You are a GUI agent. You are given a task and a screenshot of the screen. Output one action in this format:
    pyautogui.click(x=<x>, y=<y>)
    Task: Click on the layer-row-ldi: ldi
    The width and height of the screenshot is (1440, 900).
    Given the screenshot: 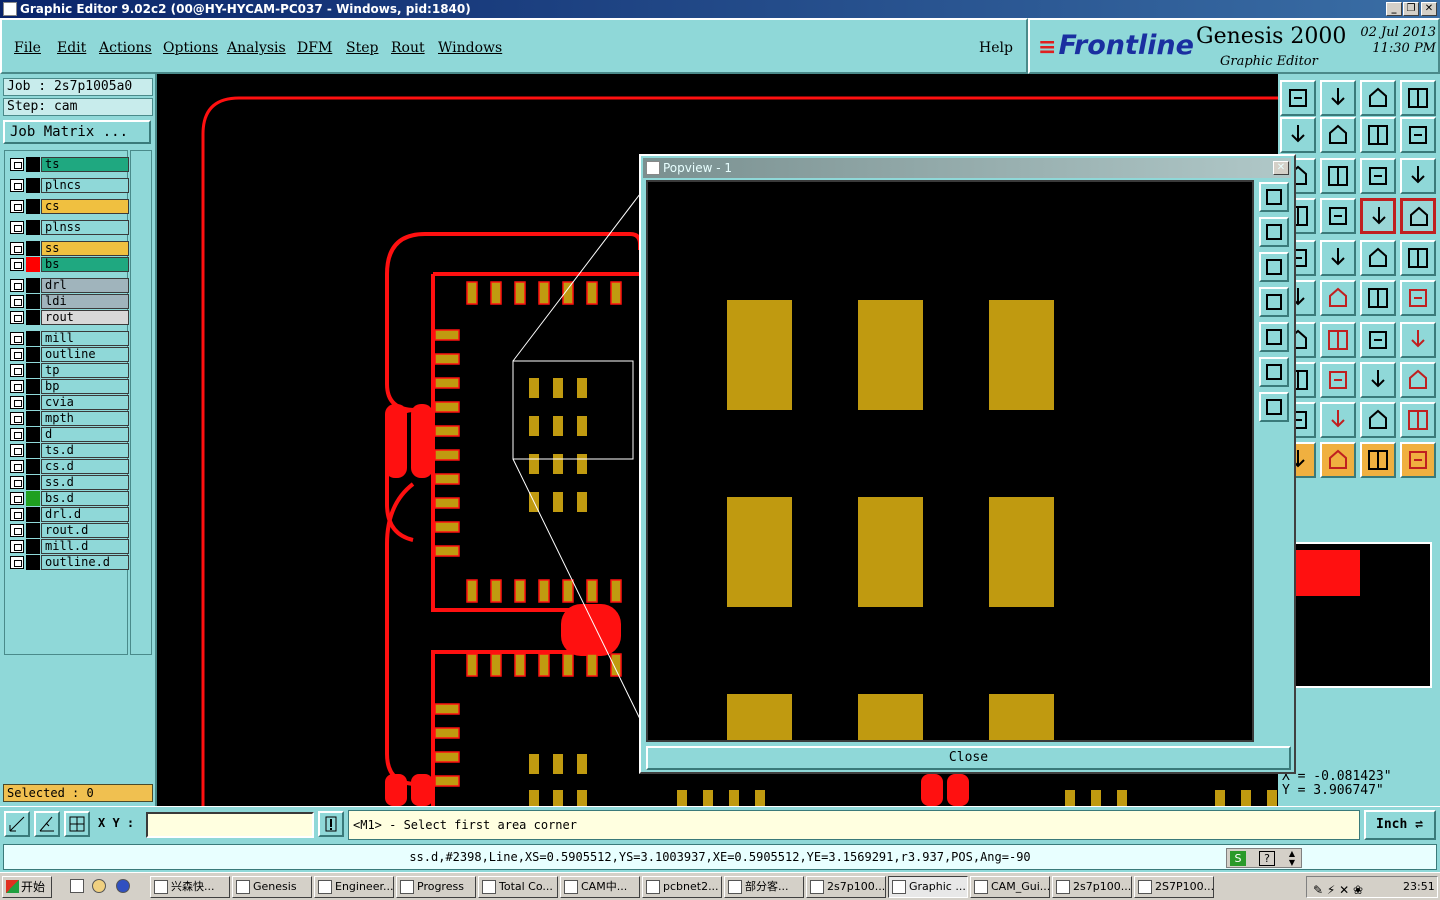 What is the action you would take?
    pyautogui.click(x=68, y=301)
    